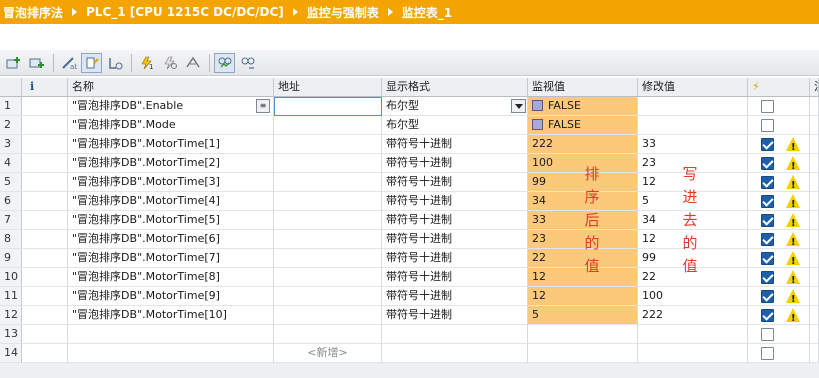 The height and width of the screenshot is (378, 819). What do you see at coordinates (185, 12) in the screenshot?
I see `breadcrumb-item-plc: PLC_1 [CPU 1215C DC/DC/DC]` at bounding box center [185, 12].